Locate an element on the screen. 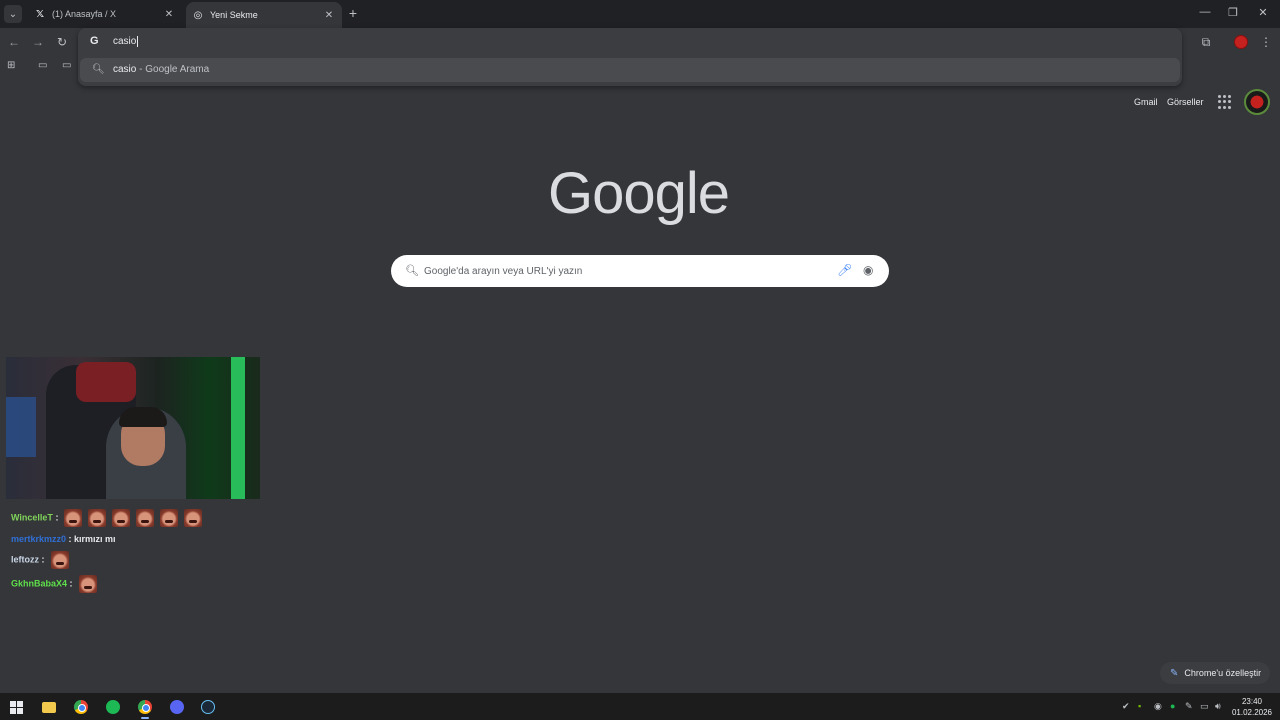 This screenshot has width=1280, height=720. google-apps-icon is located at coordinates (1225, 102).